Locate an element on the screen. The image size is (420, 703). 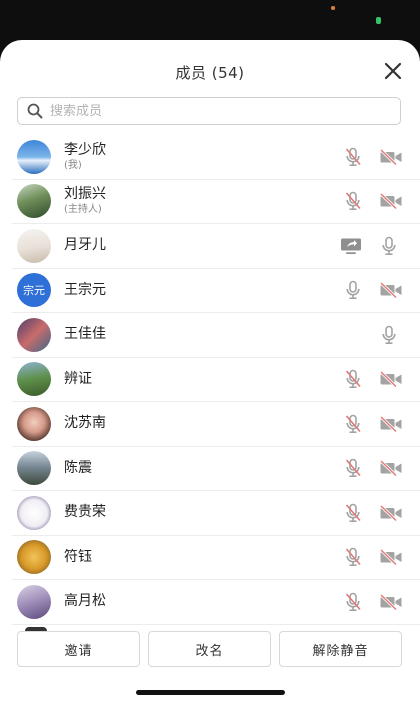
member-row: 符钰 is located at coordinates (216, 558).